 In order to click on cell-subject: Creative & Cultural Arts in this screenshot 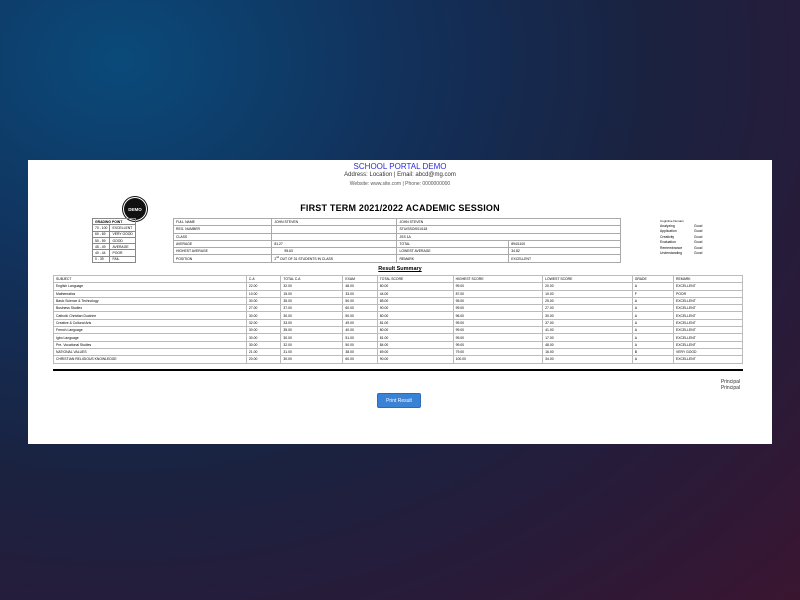, I will do `click(150, 323)`.